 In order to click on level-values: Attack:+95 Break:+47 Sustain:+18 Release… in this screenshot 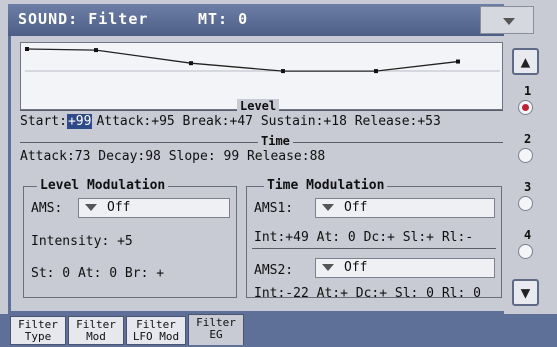, I will do `click(268, 121)`.